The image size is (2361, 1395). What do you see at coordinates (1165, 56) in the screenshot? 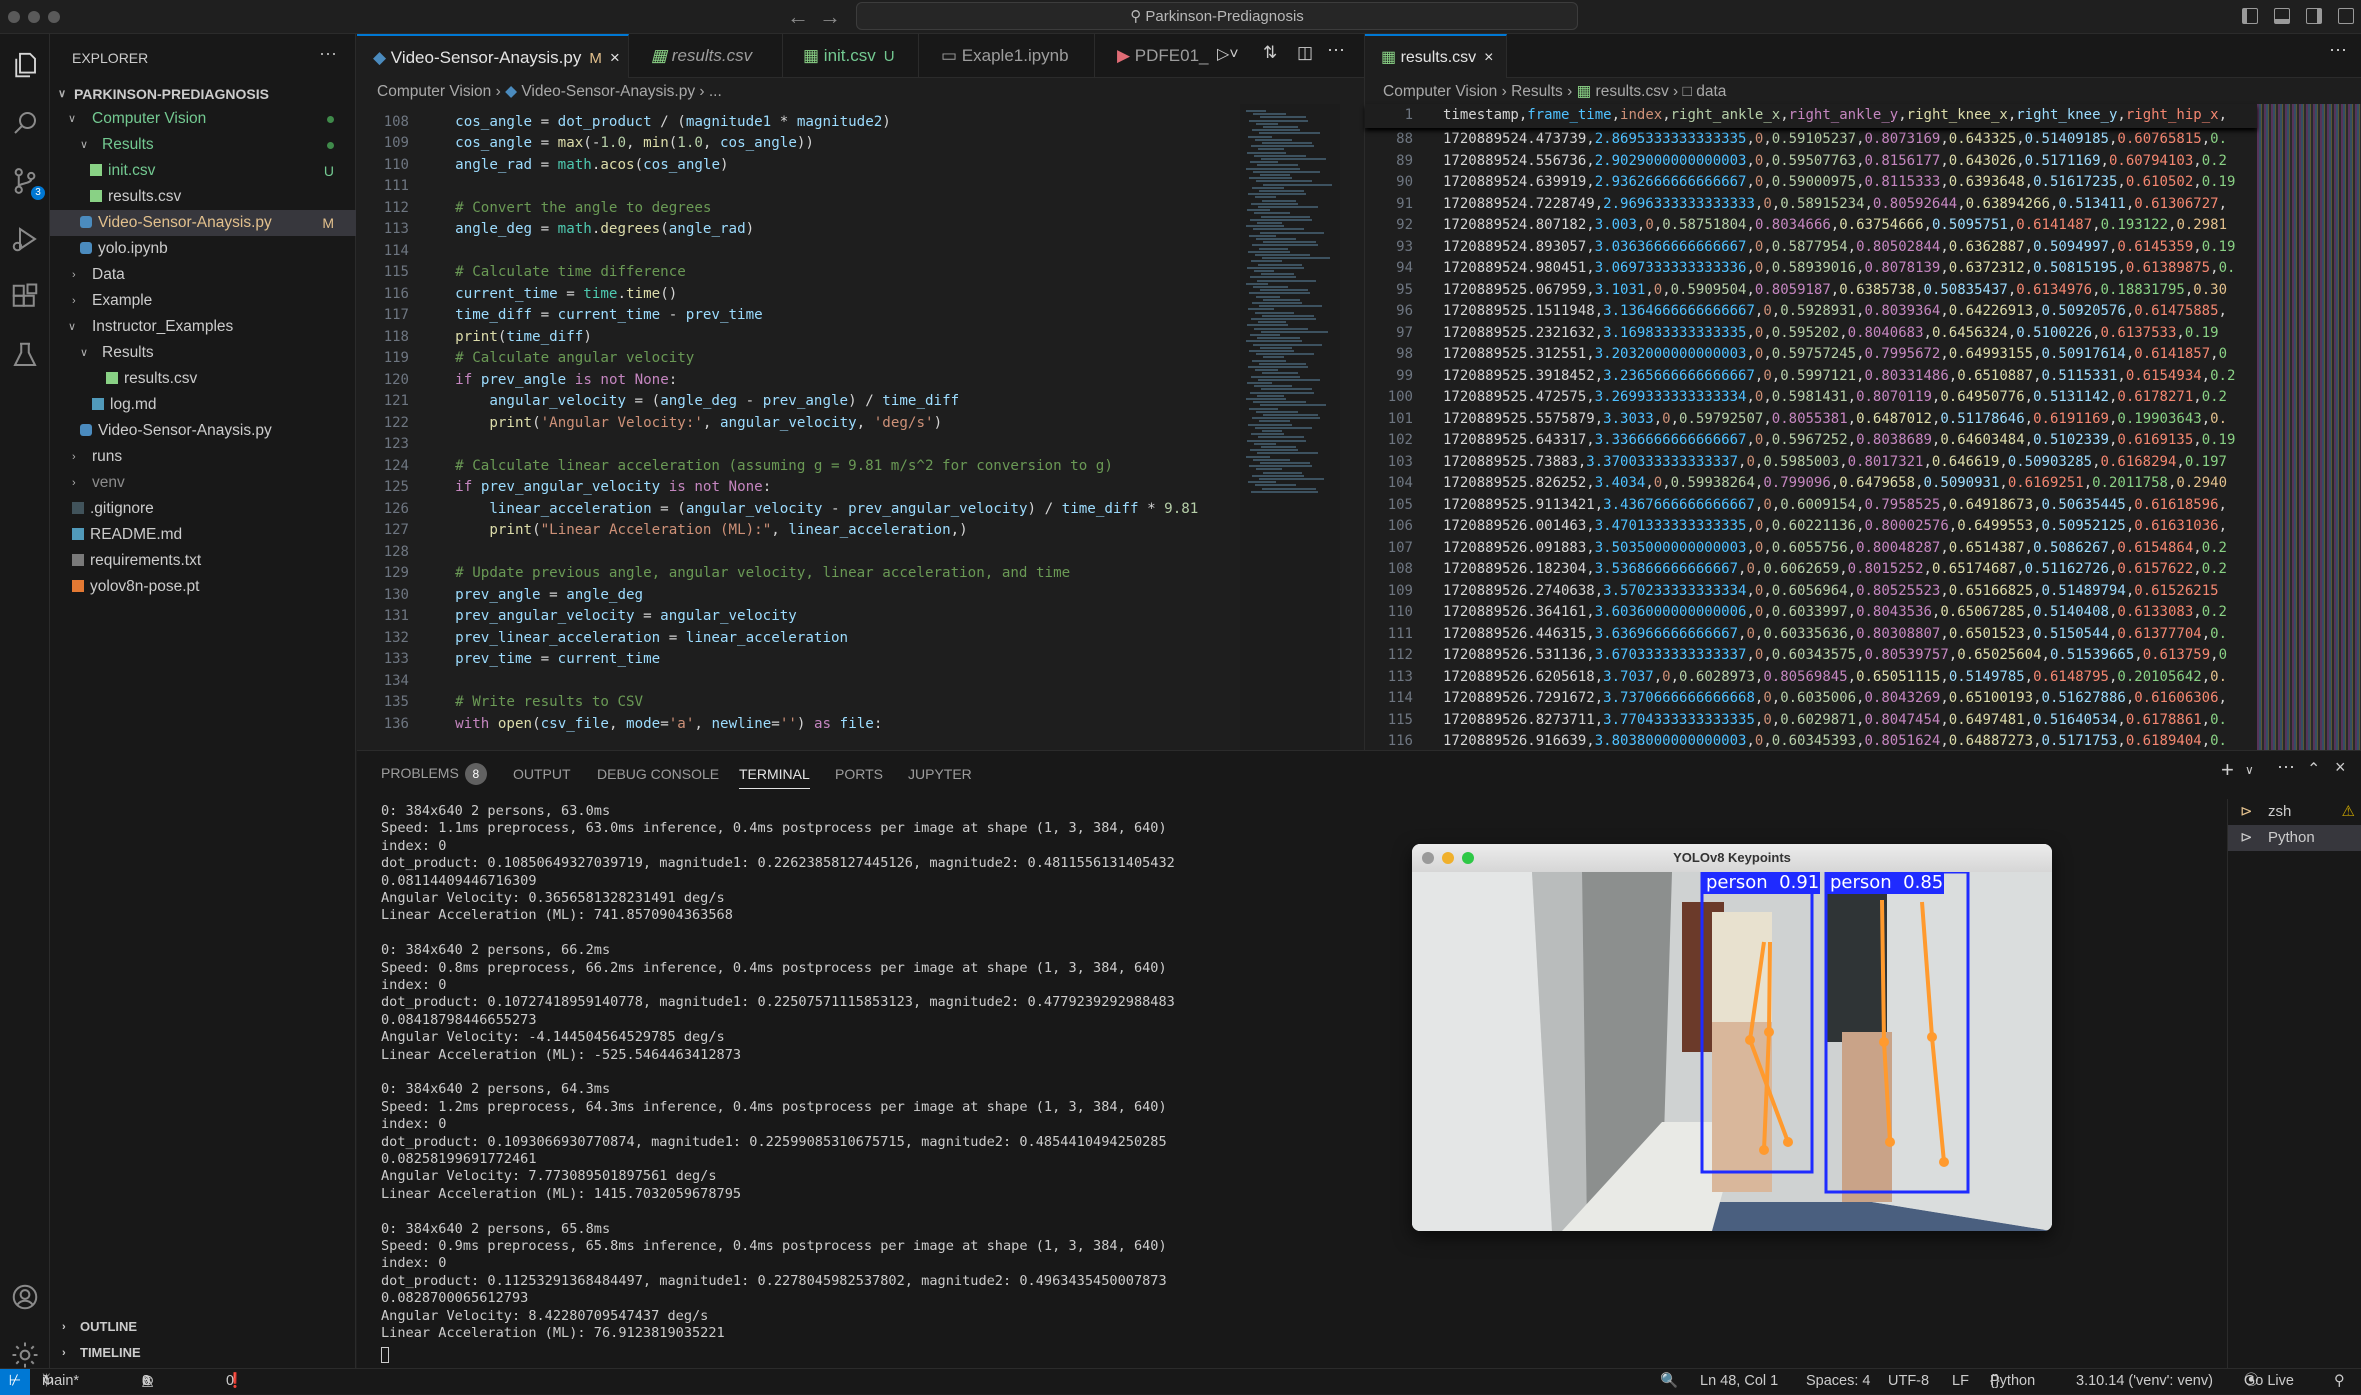
I see `tab-pdfe01: ▶ PDFE01_` at bounding box center [1165, 56].